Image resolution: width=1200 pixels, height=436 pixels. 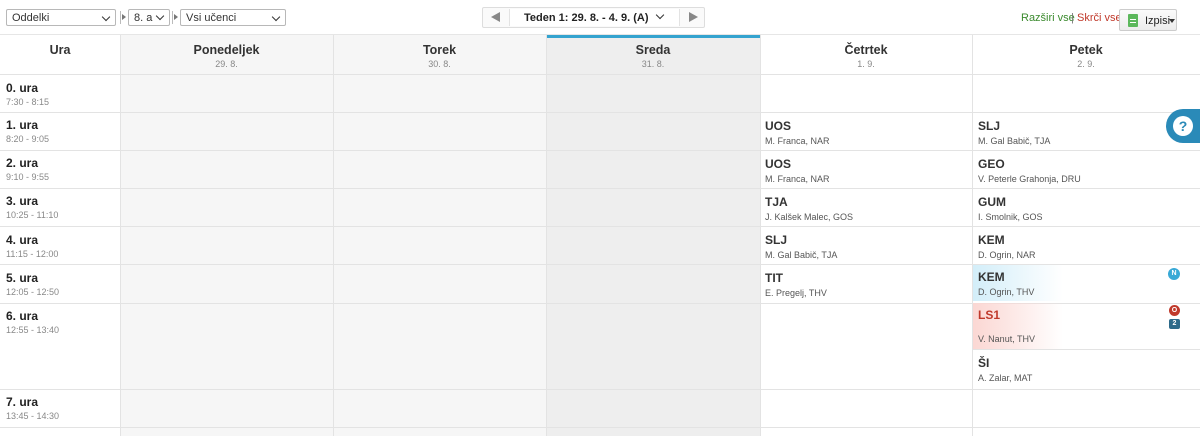 I want to click on period-row-5: 5. ura 12:05 - 12:50, so click(x=32, y=284).